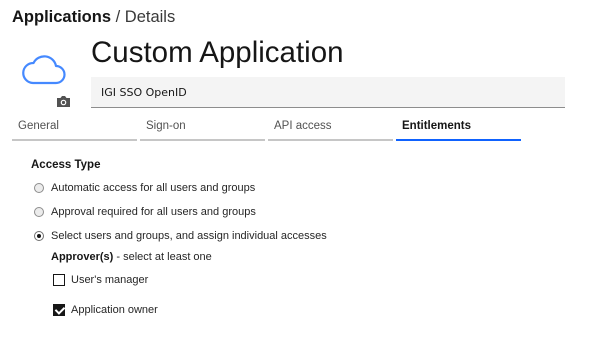 Image resolution: width=602 pixels, height=363 pixels. Describe the element at coordinates (39, 188) in the screenshot. I see `radio-automatic` at that location.